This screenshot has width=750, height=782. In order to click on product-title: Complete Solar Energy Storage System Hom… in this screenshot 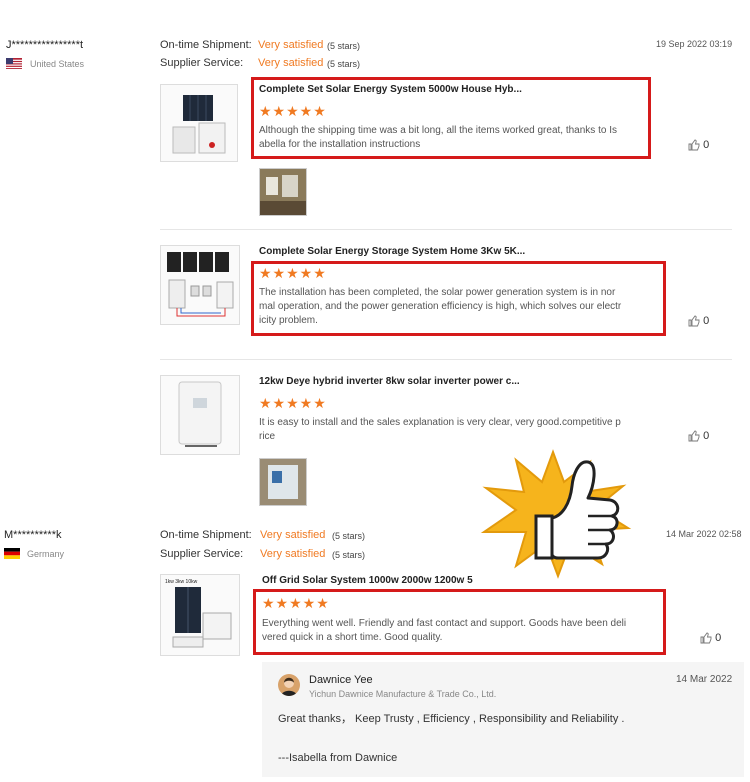, I will do `click(392, 251)`.